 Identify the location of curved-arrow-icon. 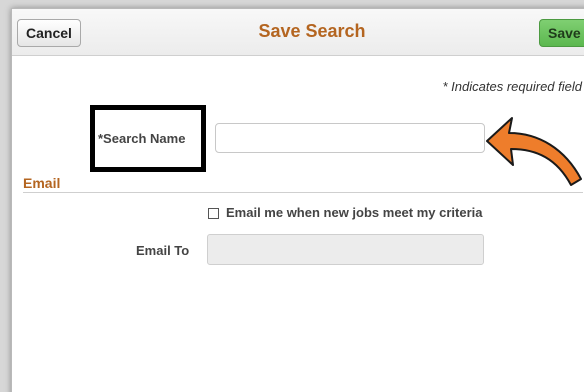
(534, 151).